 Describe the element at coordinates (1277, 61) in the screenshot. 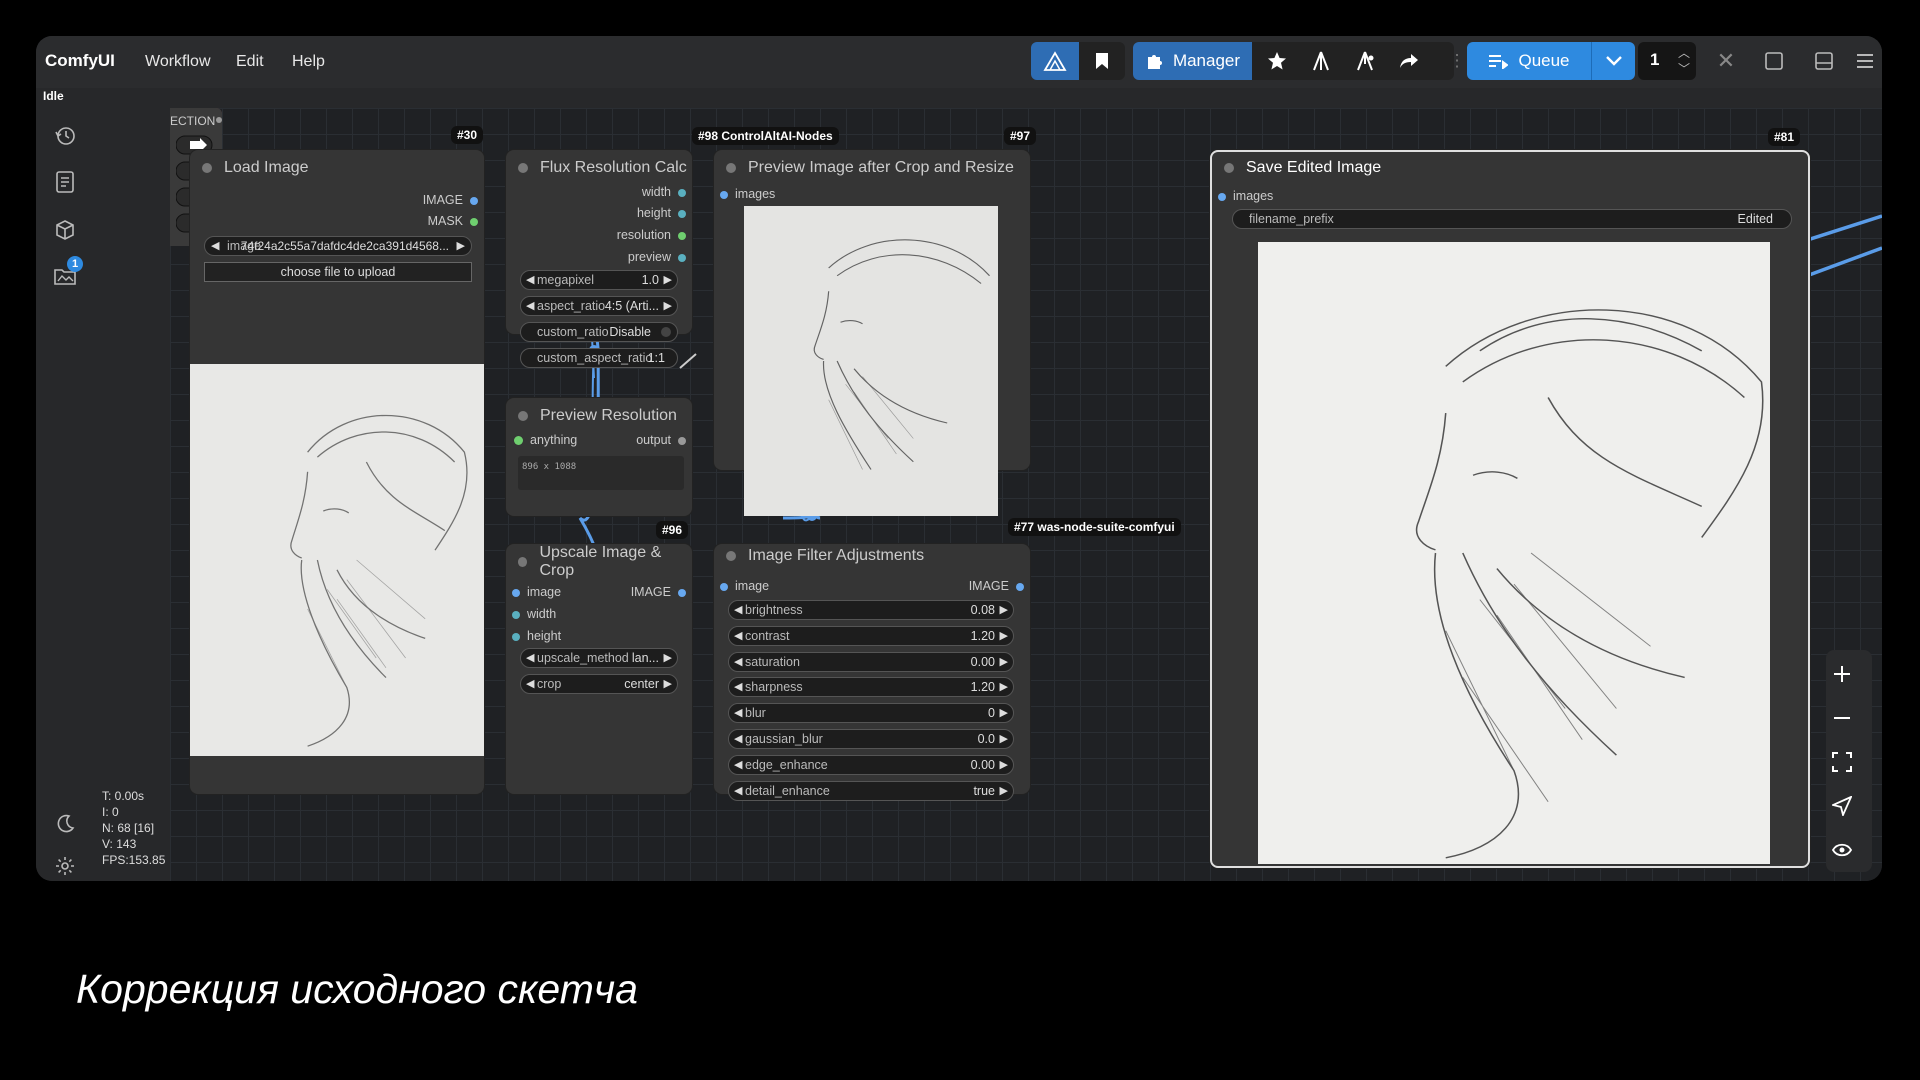

I see `star-button` at that location.